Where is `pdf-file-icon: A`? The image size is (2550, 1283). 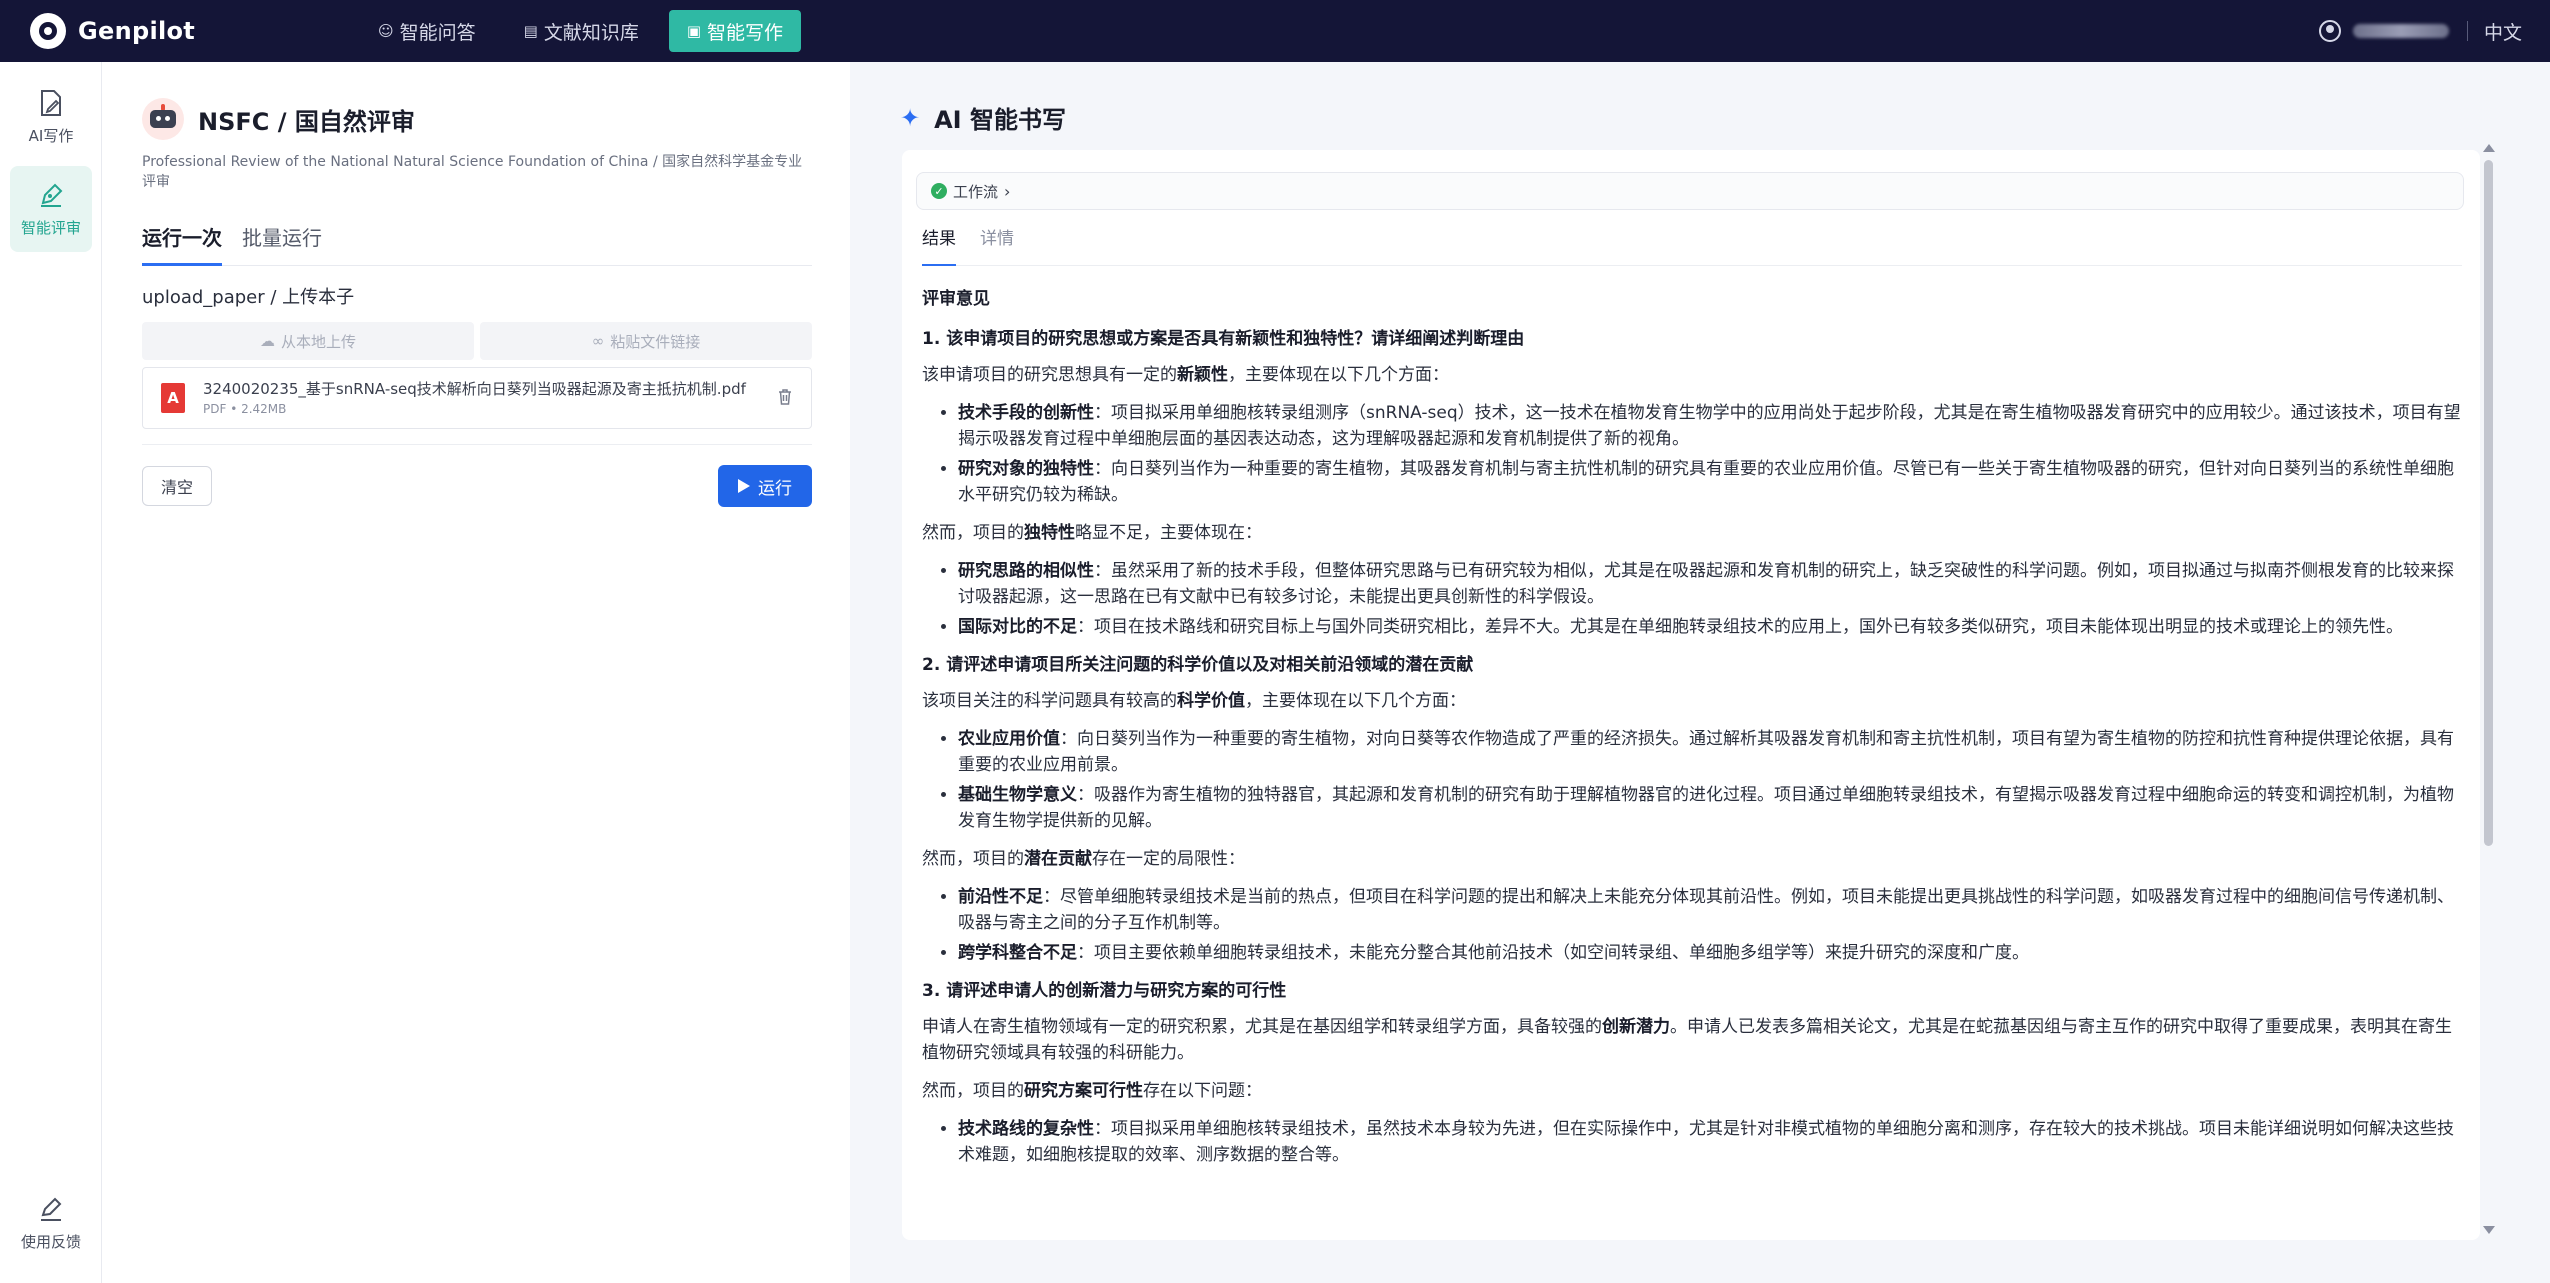 pdf-file-icon: A is located at coordinates (173, 398).